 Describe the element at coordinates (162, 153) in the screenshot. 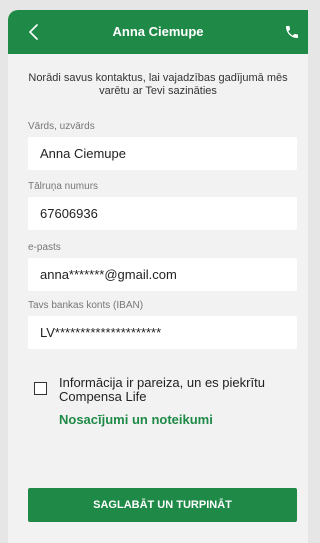

I see `full-name-field: Anna Ciemupe` at that location.